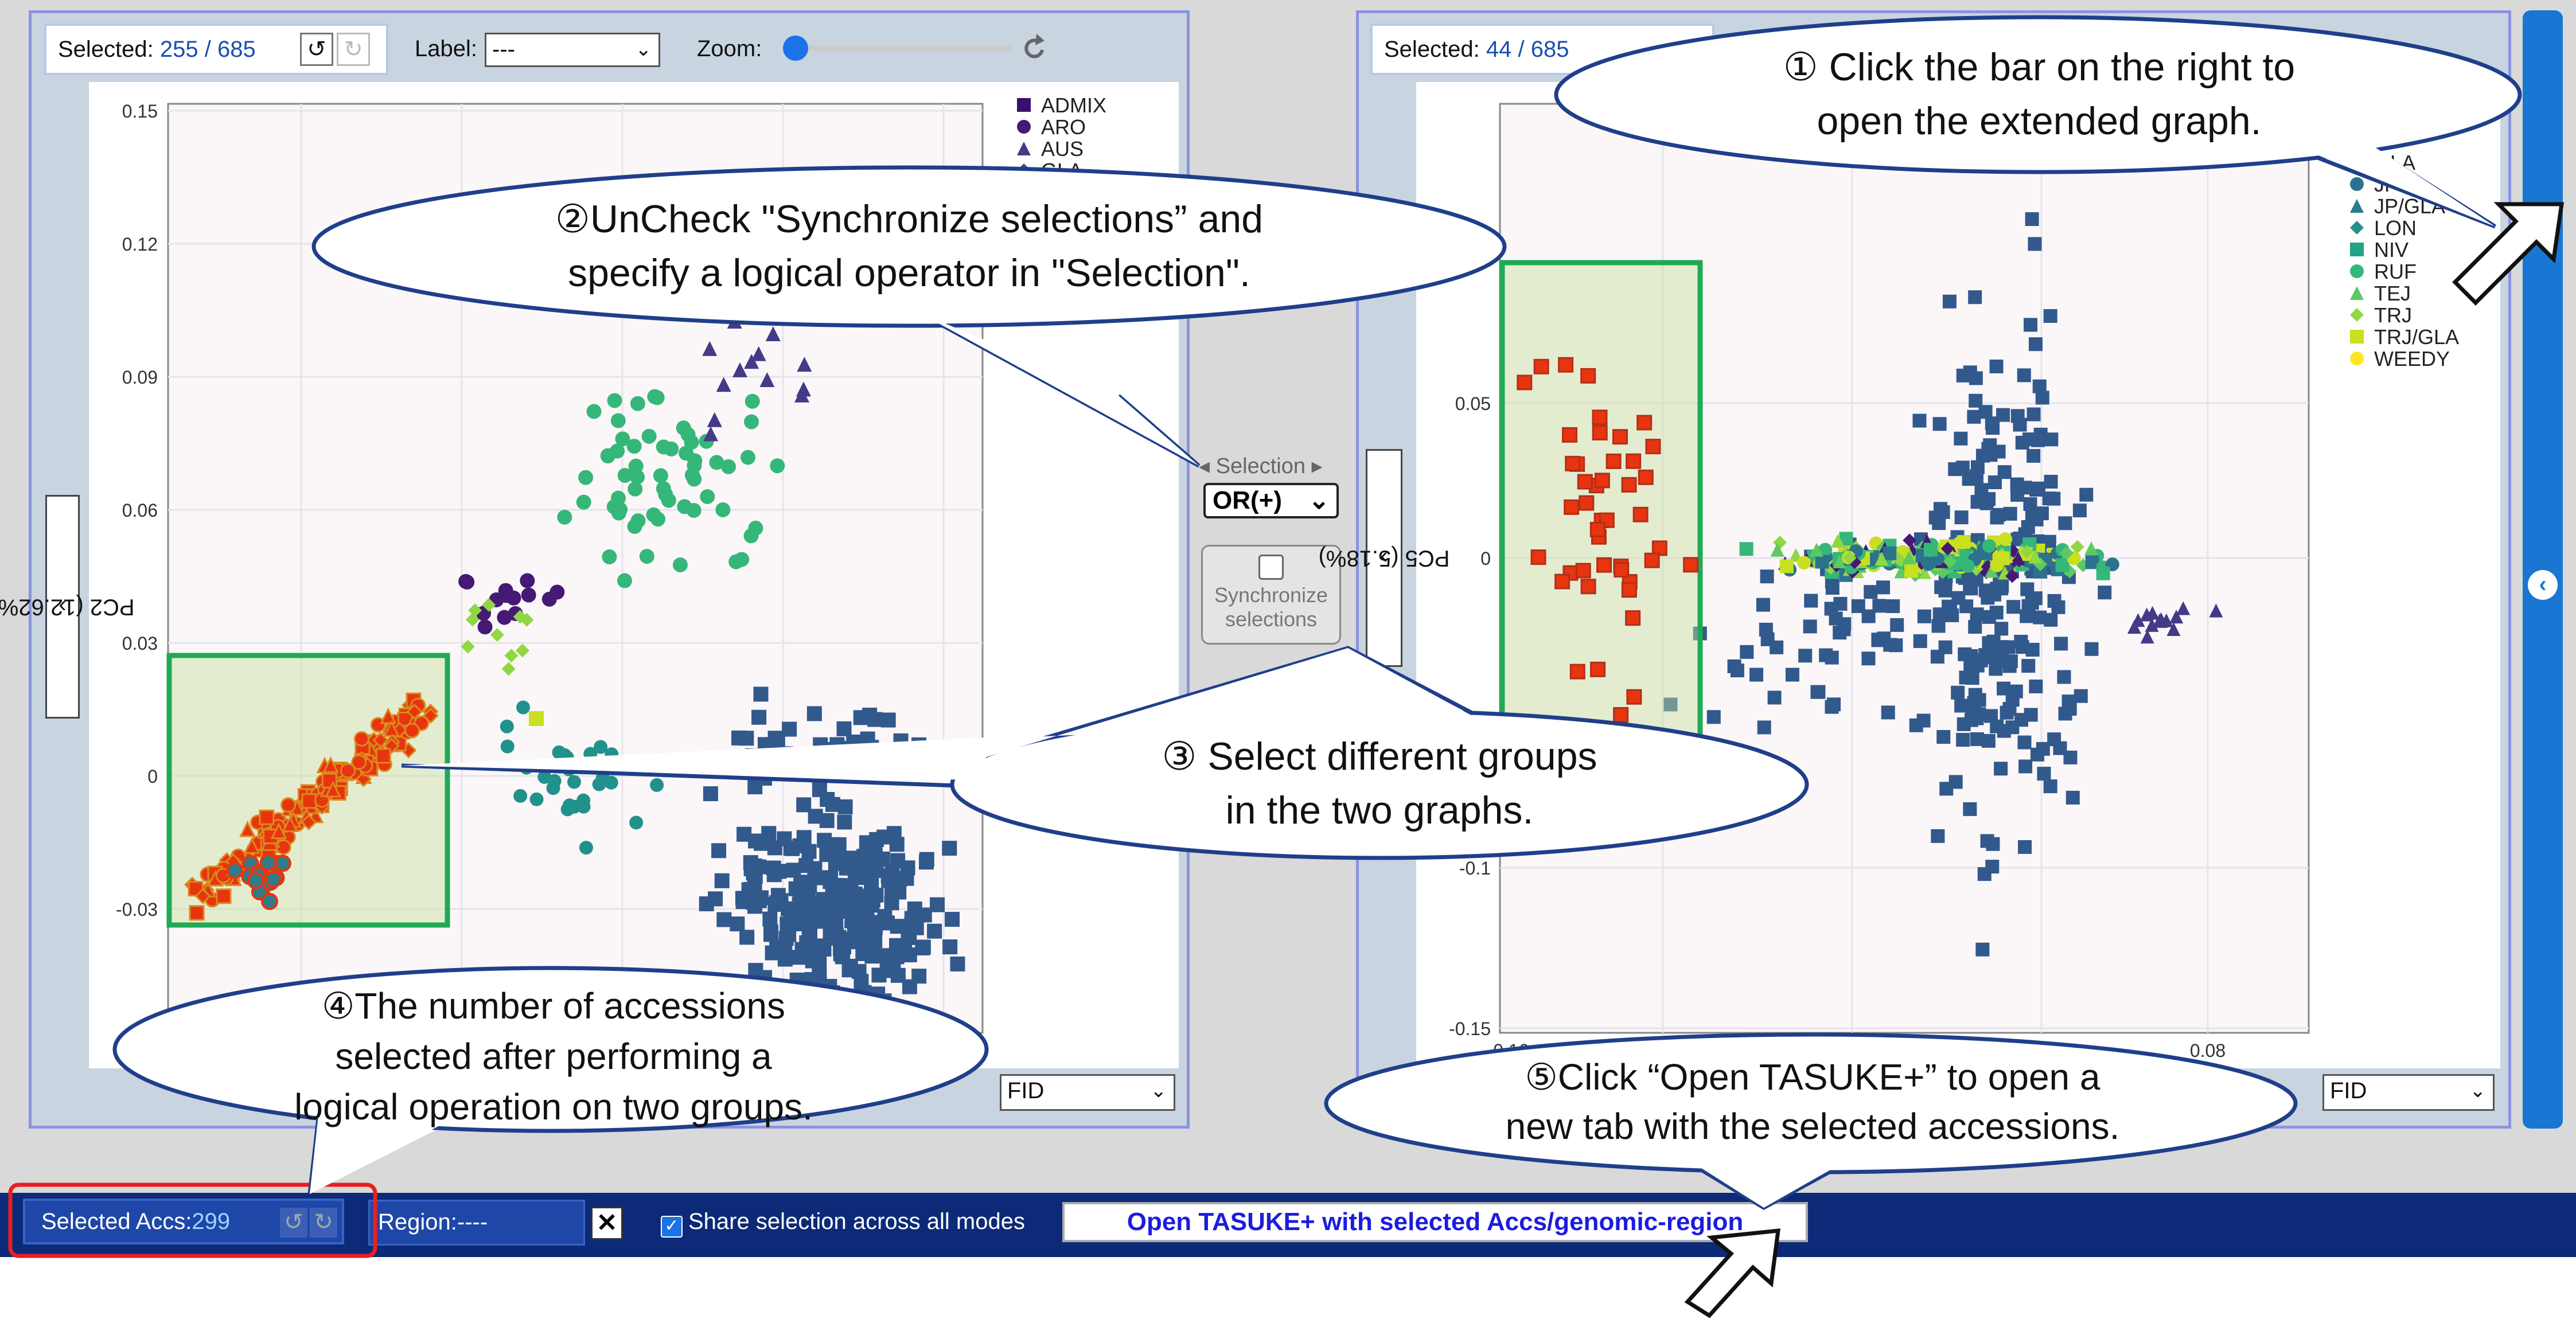 The width and height of the screenshot is (2576, 1319). I want to click on callout-2-line1: ②UnCheck "Synchronize selections” and, so click(910, 219).